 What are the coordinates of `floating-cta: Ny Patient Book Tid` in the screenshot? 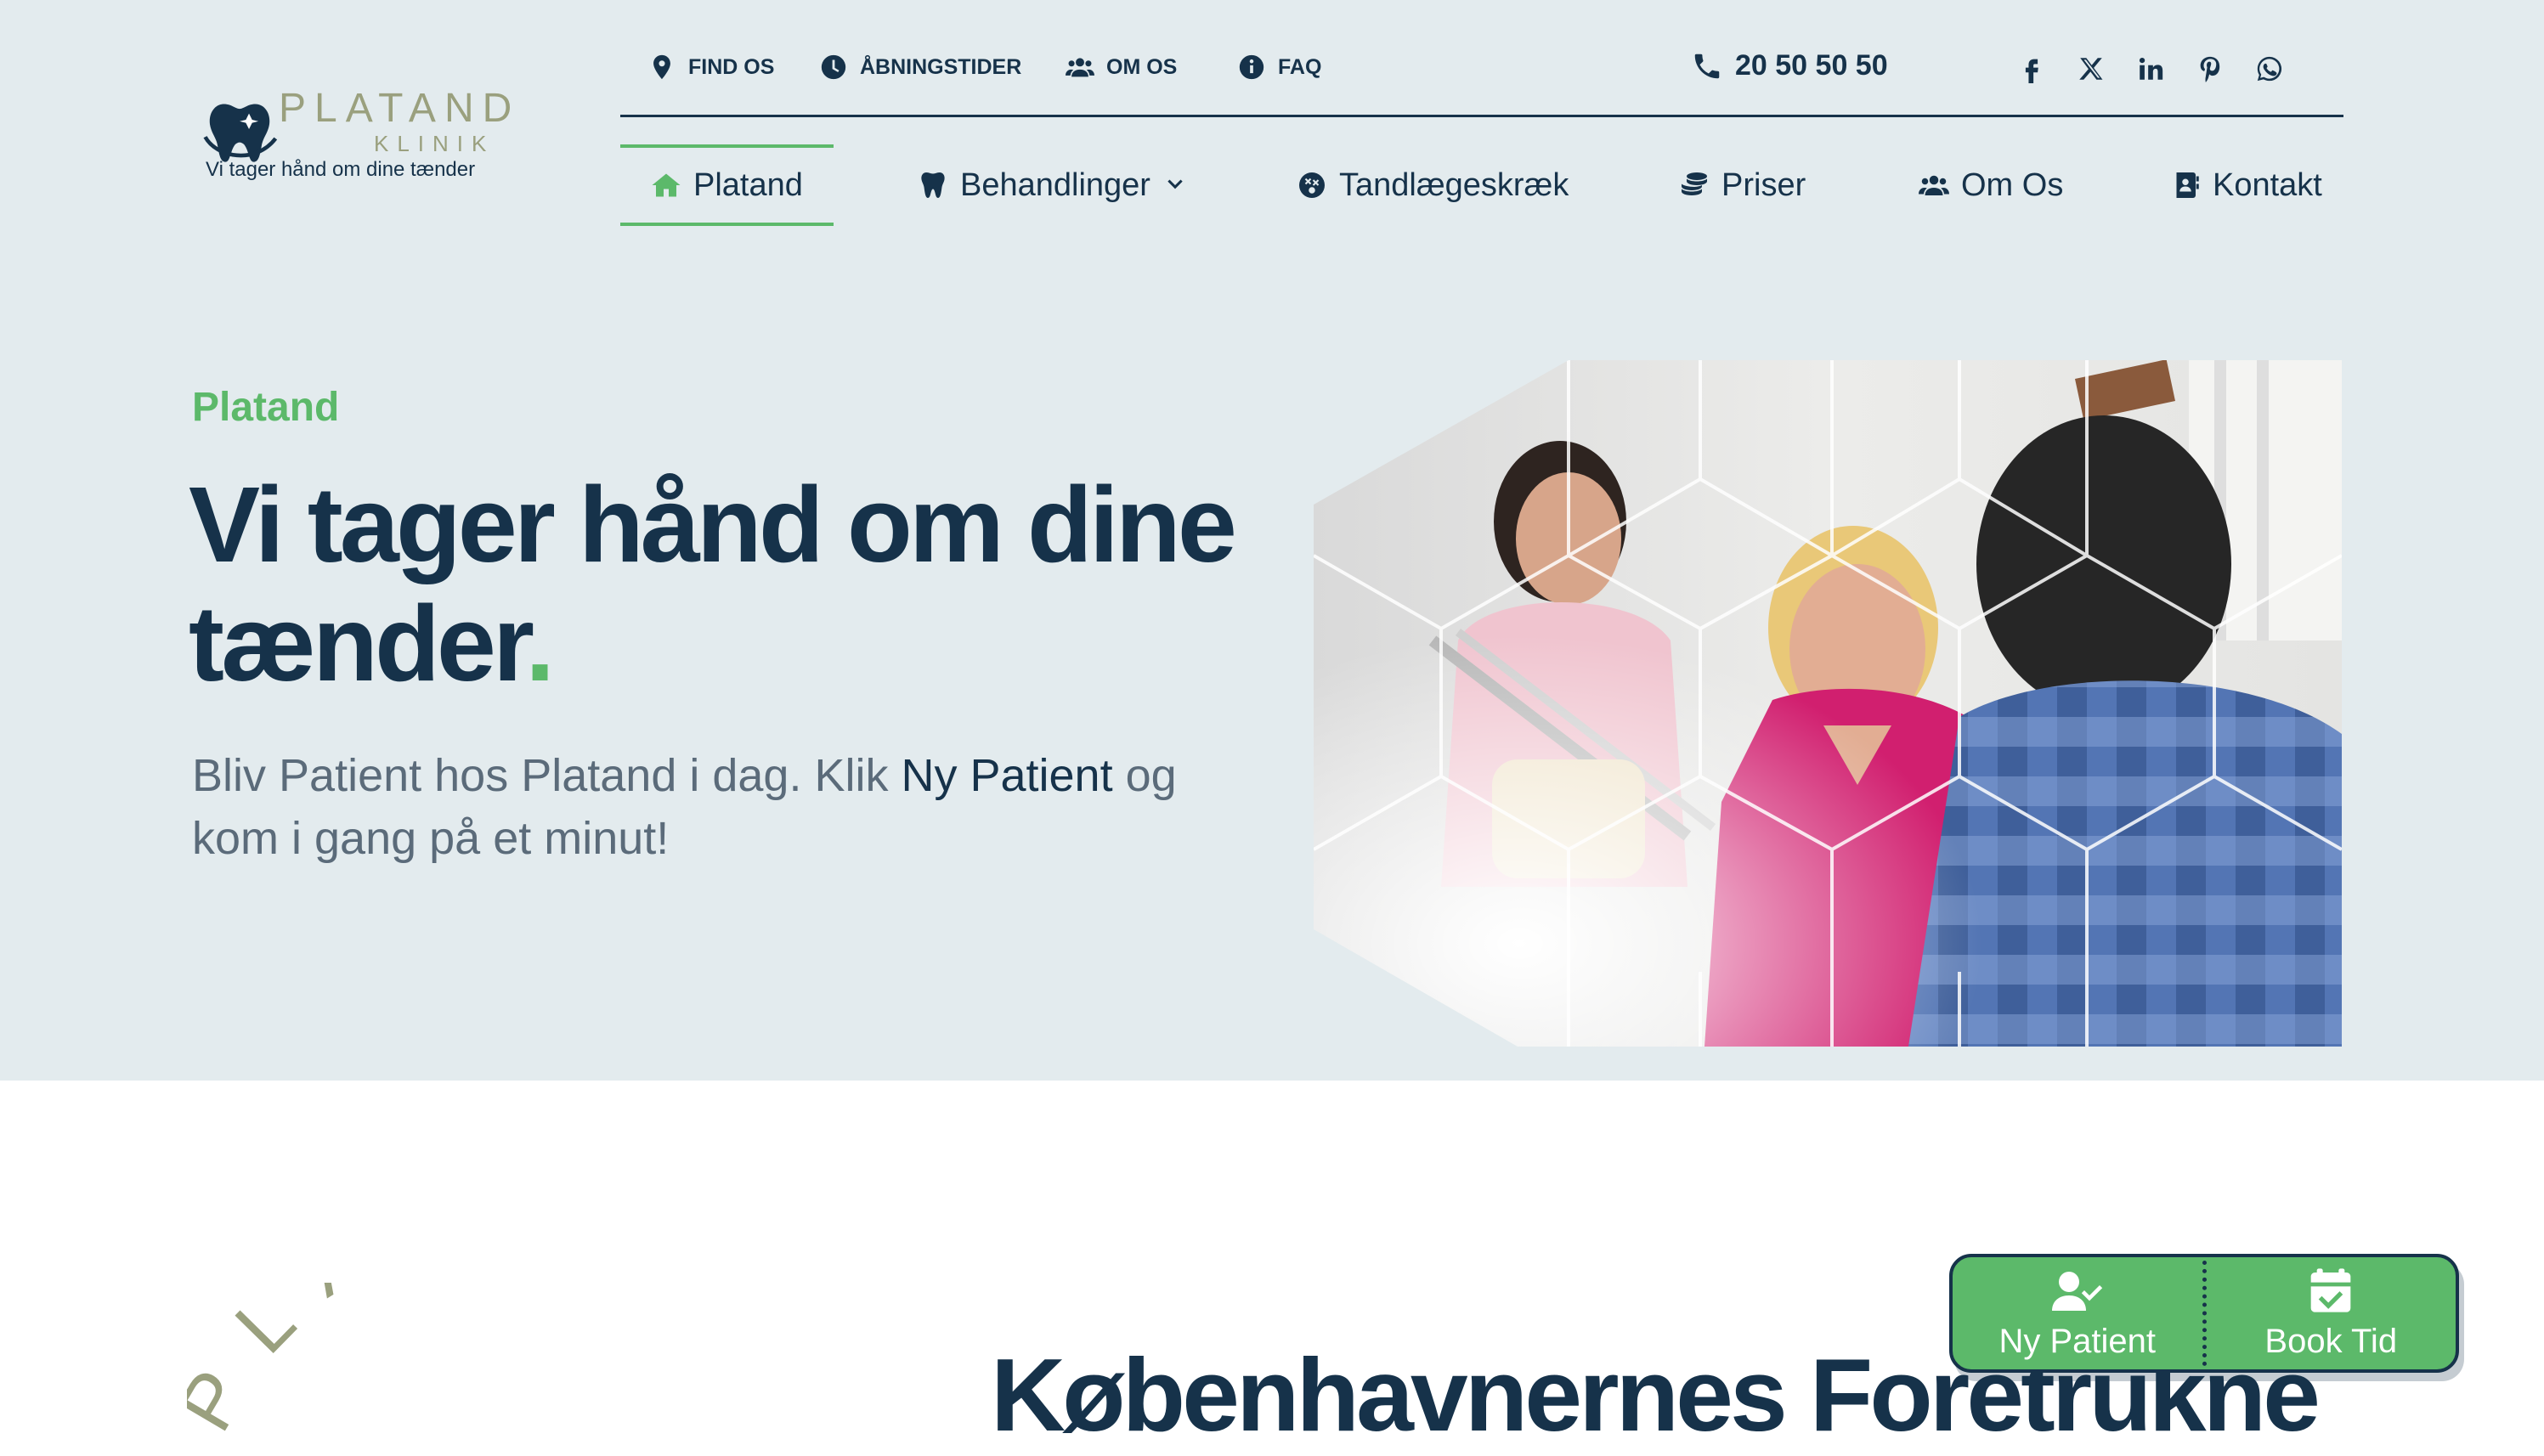 It's located at (2204, 1313).